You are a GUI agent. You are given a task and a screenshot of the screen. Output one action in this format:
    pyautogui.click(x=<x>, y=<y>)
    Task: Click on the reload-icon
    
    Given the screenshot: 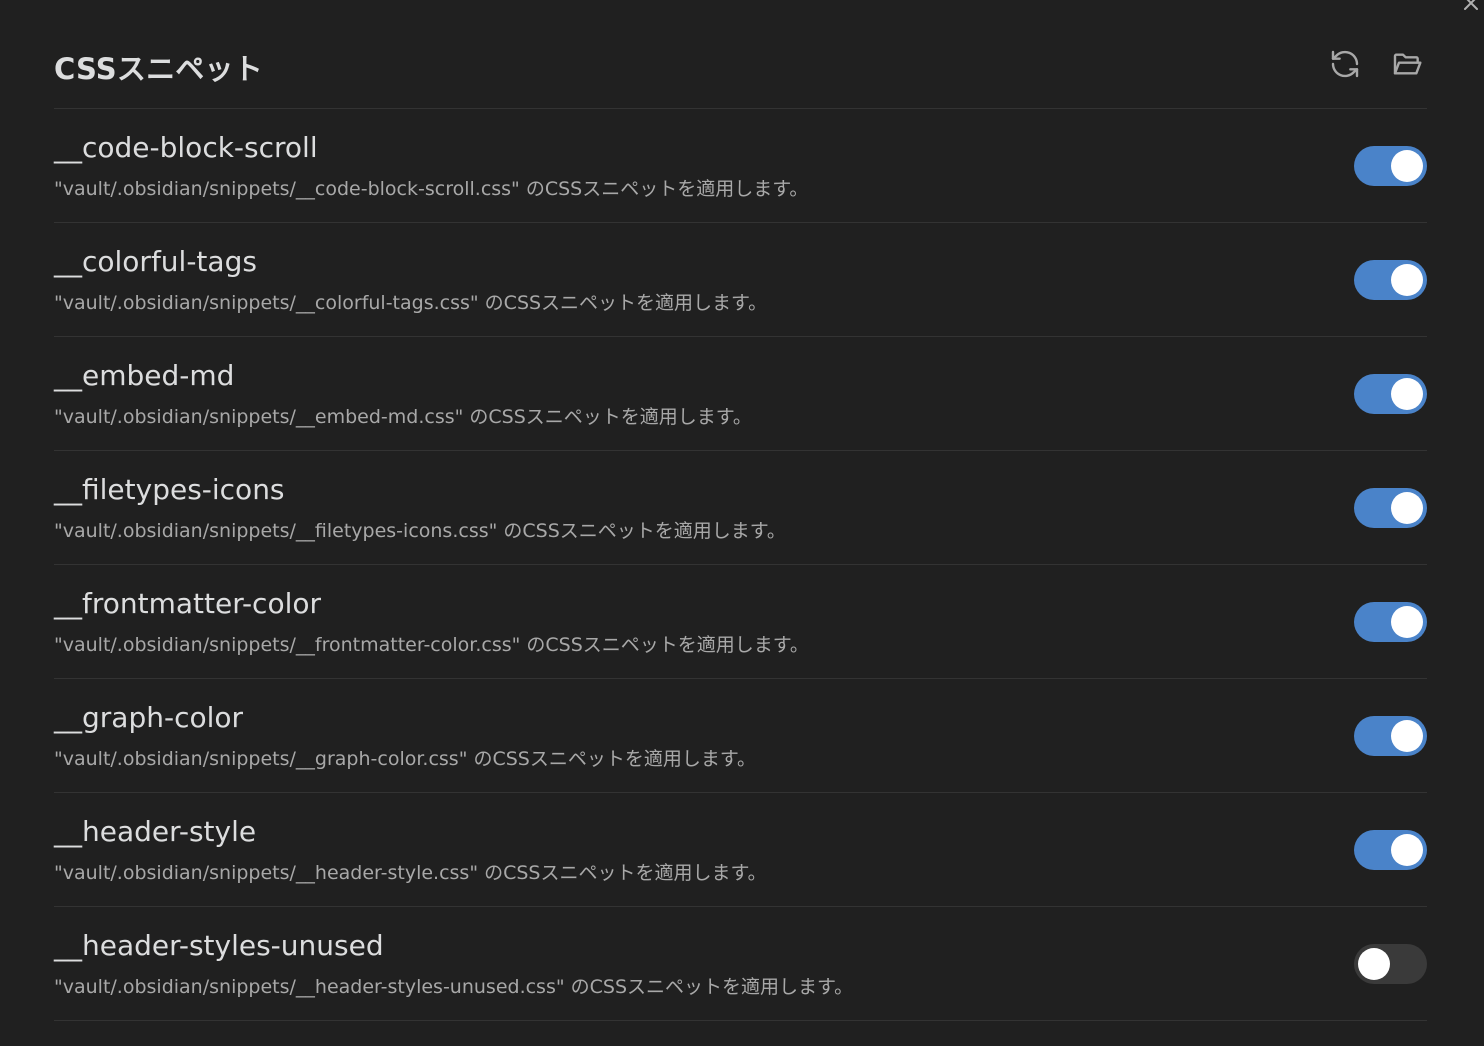 What is the action you would take?
    pyautogui.click(x=1345, y=66)
    